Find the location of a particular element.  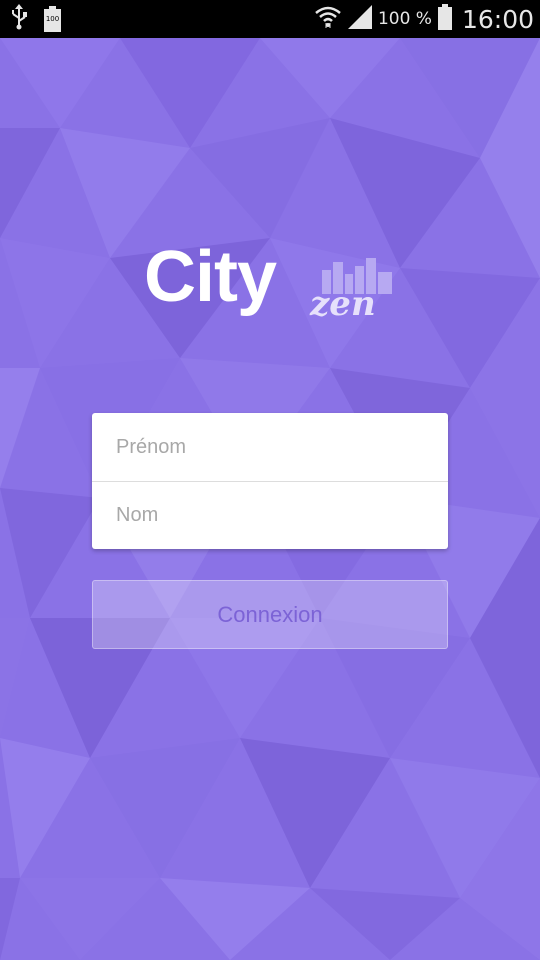

battery-small-icon: 100 is located at coordinates (52, 19).